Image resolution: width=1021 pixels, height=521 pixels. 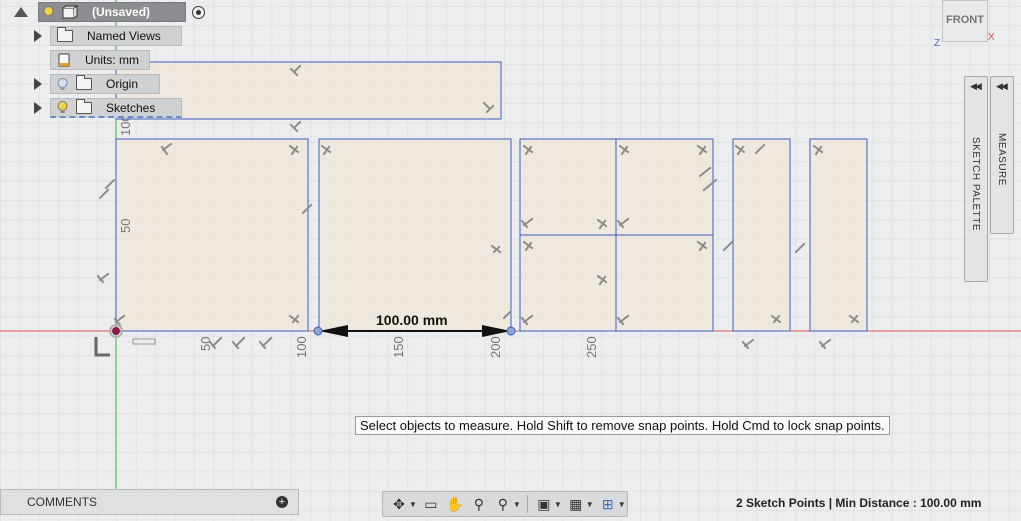 I want to click on sketches-chip: Sketches, so click(x=116, y=108).